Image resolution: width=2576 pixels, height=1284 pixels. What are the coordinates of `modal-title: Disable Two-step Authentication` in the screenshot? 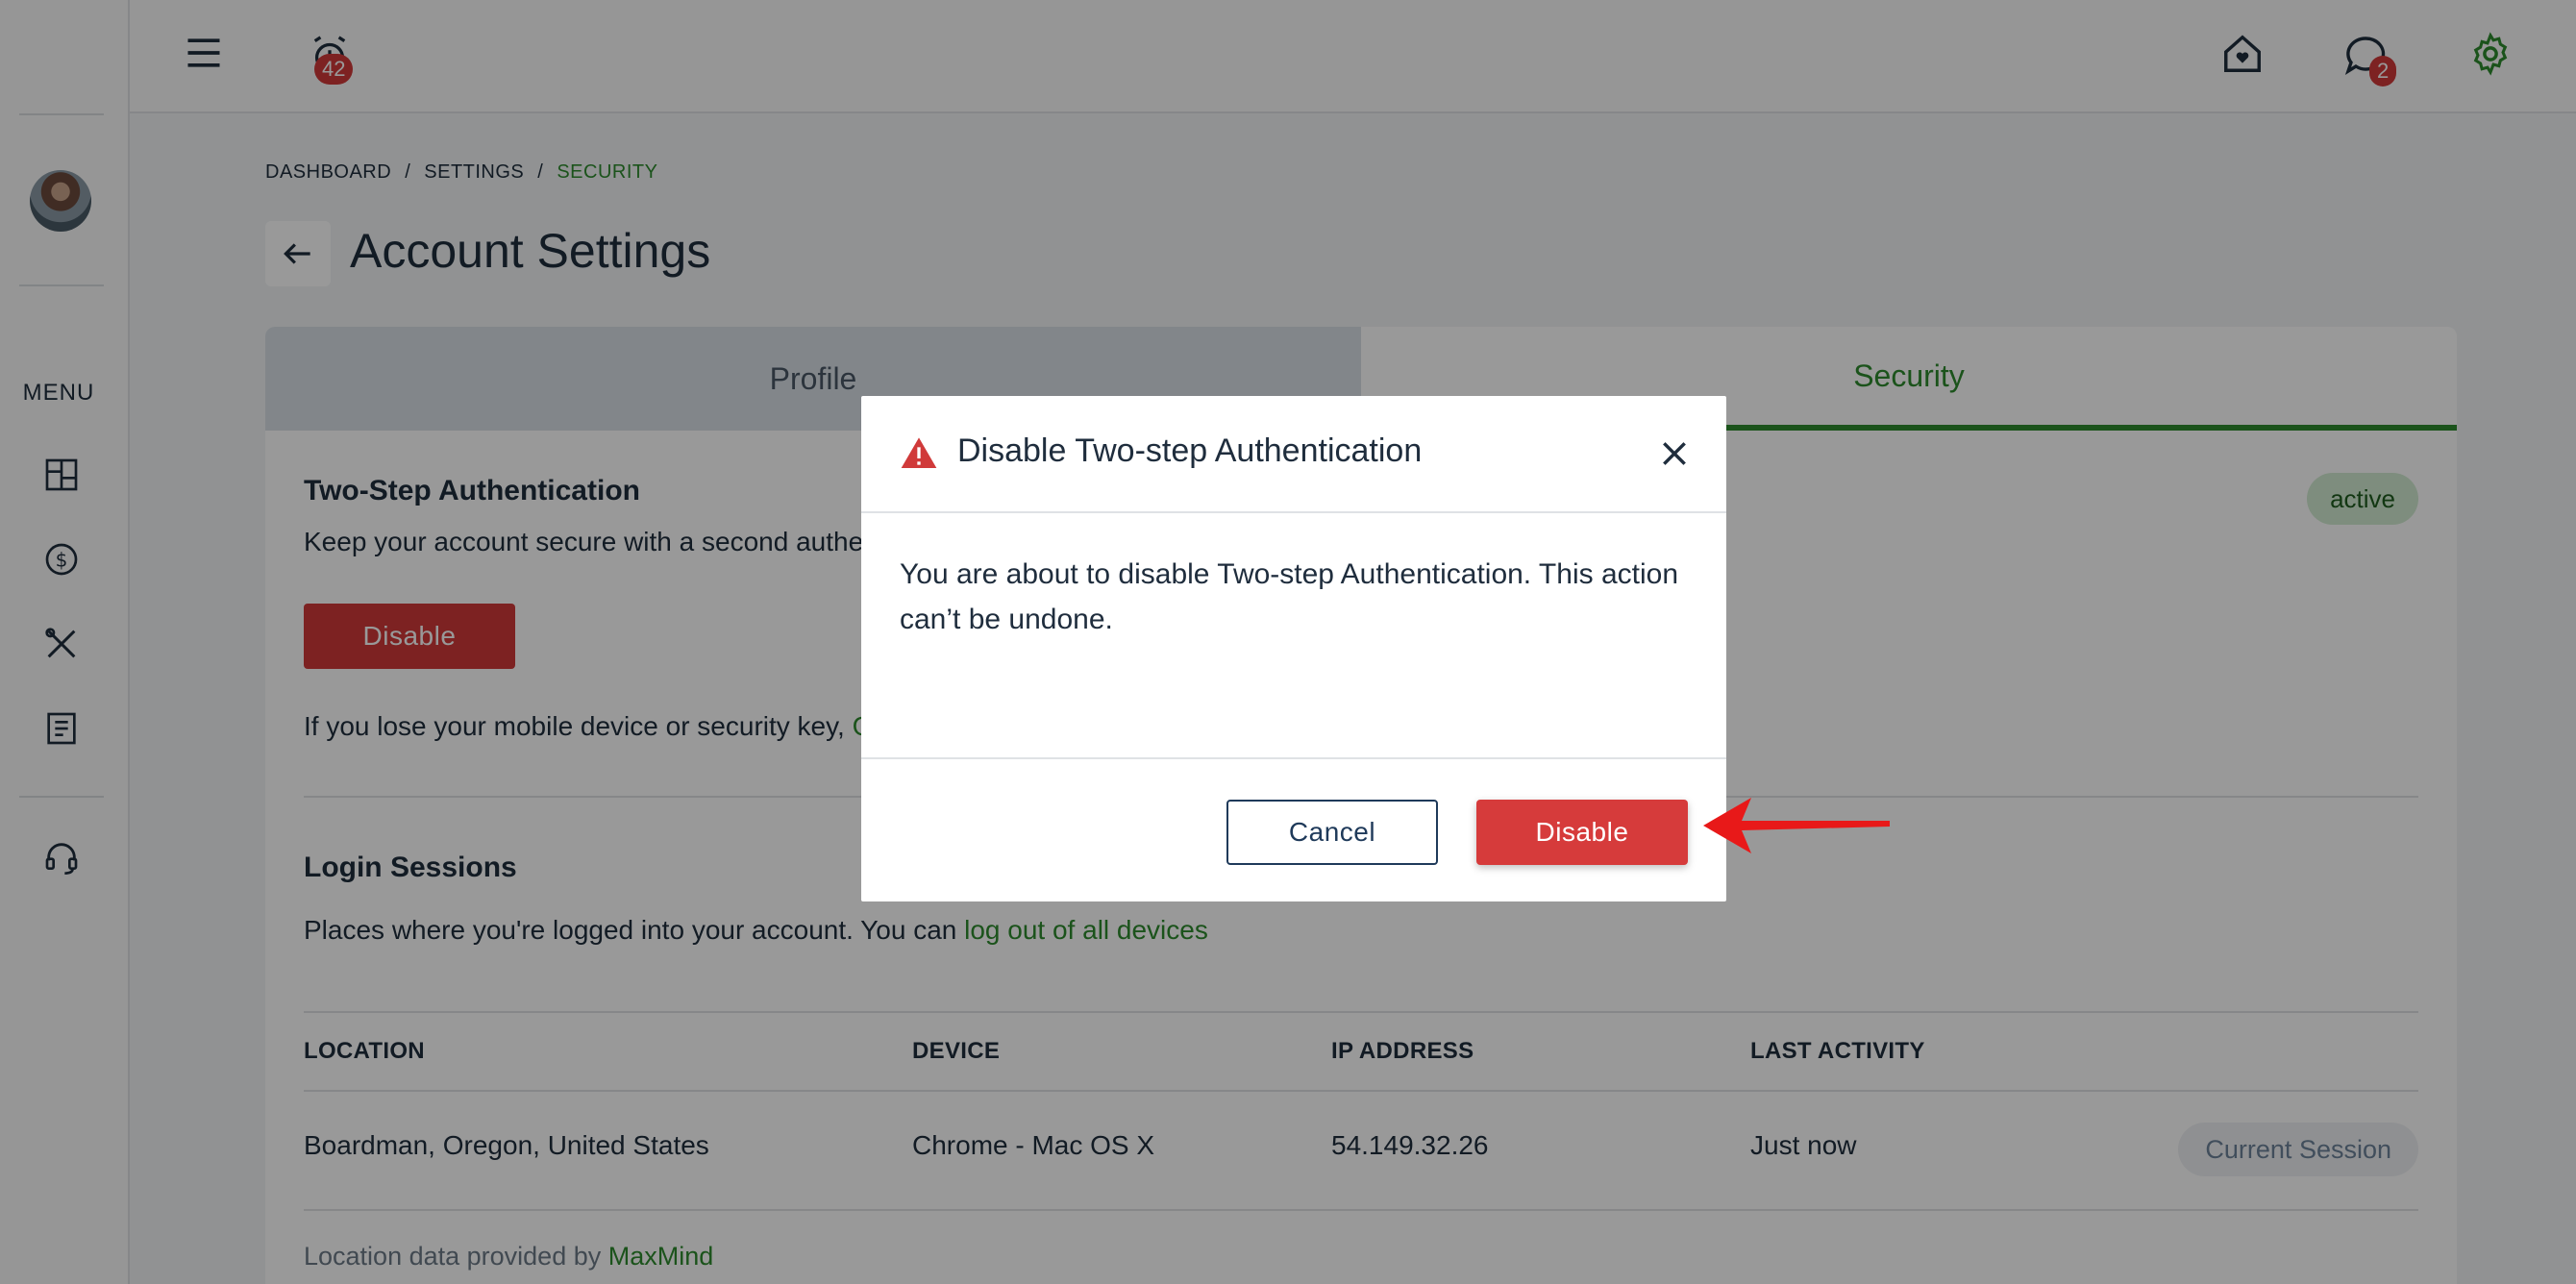 It's located at (1190, 450).